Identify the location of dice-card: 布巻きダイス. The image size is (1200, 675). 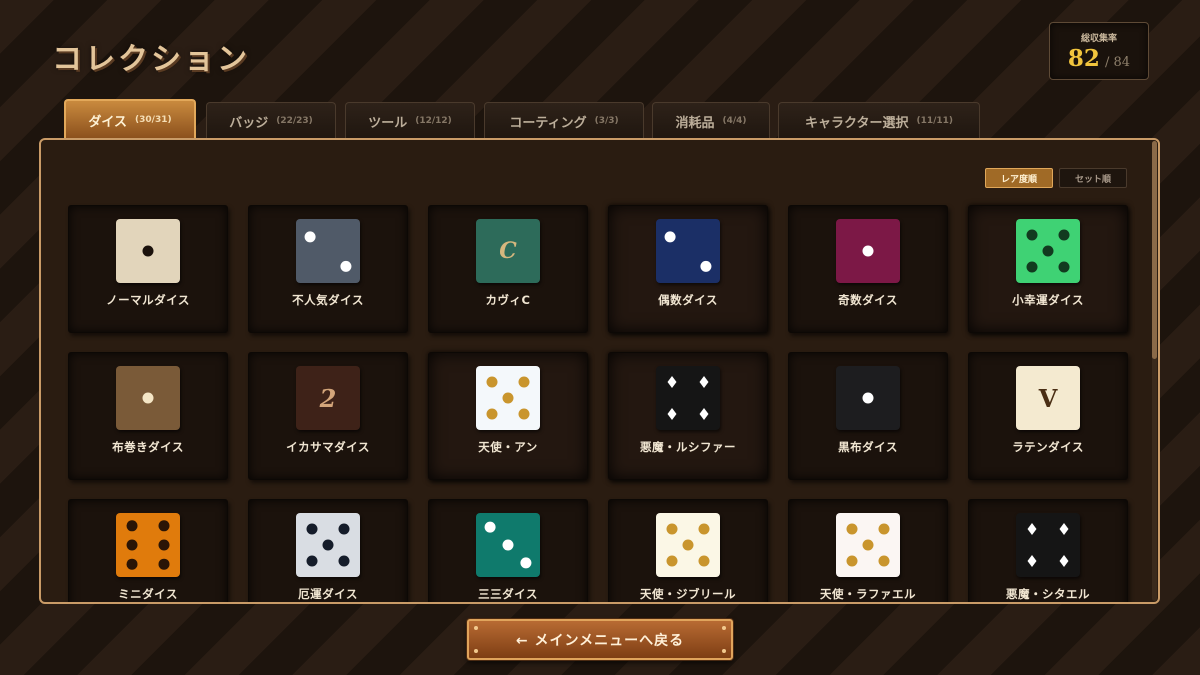
(148, 416).